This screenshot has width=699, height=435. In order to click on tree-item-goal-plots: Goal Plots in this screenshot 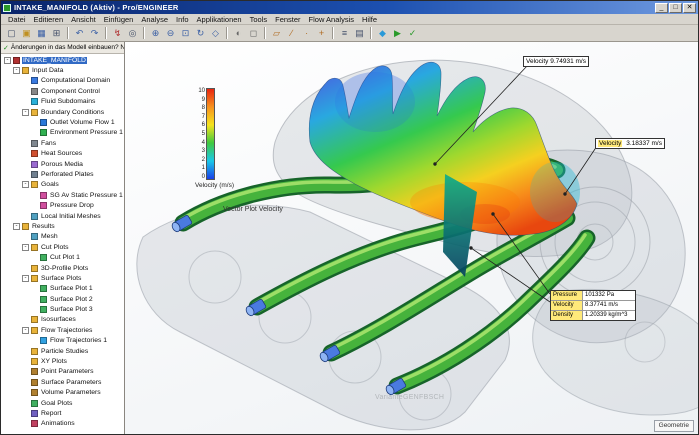, I will do `click(62, 403)`.